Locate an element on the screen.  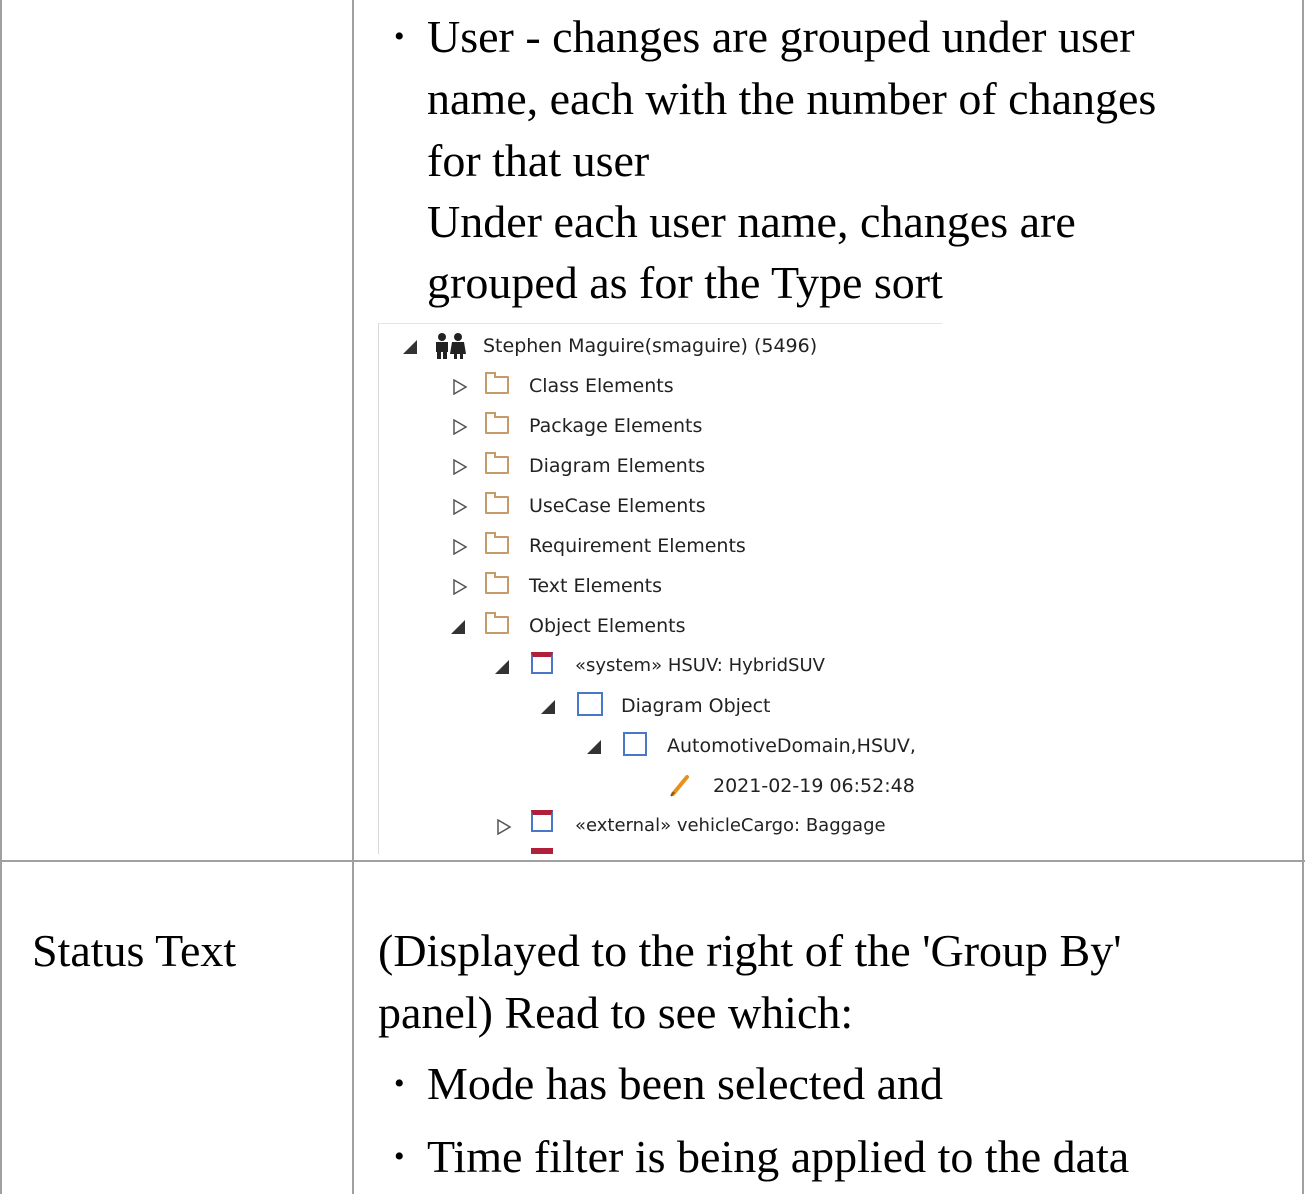
row1-line-5: grouped as for the Type sort is located at coordinates (685, 282).